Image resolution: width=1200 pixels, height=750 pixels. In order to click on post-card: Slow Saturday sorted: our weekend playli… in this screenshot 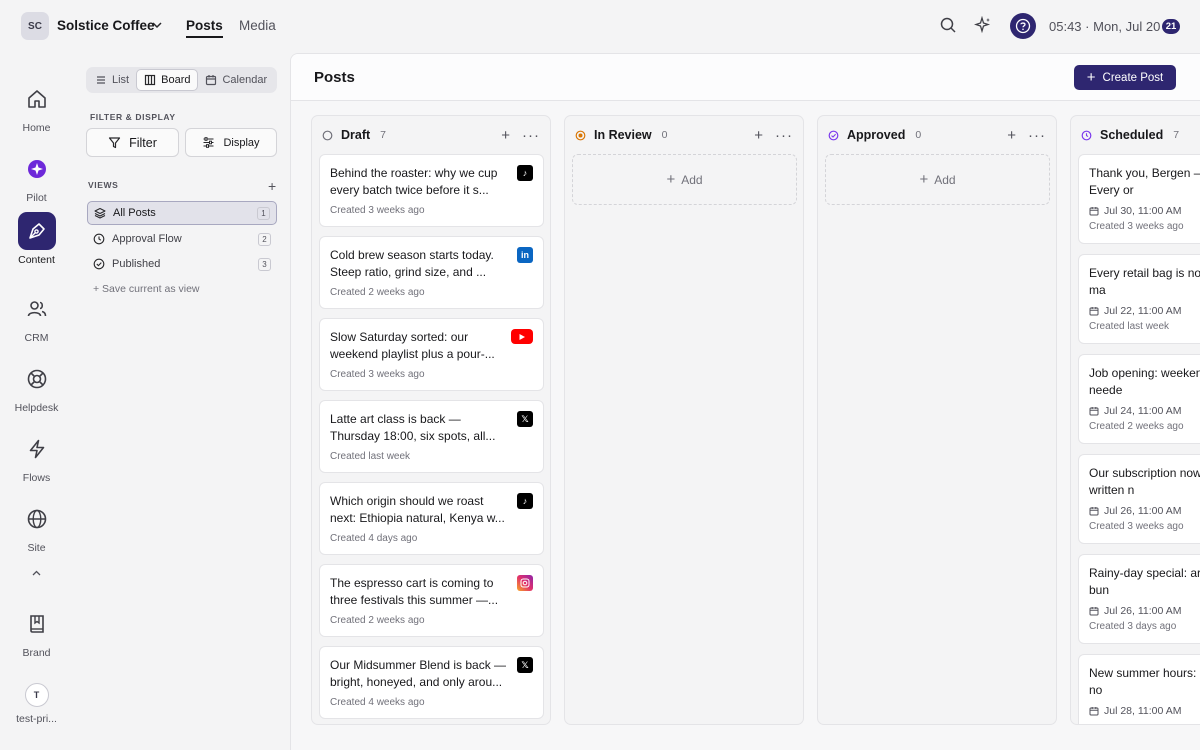, I will do `click(431, 354)`.